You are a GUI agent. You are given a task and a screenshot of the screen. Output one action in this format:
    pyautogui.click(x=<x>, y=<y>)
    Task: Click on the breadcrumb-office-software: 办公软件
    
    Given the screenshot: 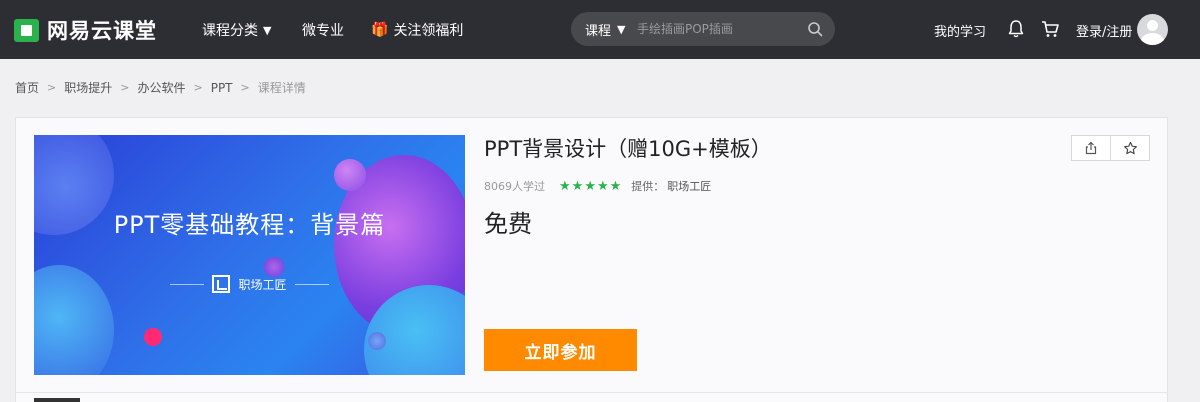 What is the action you would take?
    pyautogui.click(x=161, y=87)
    